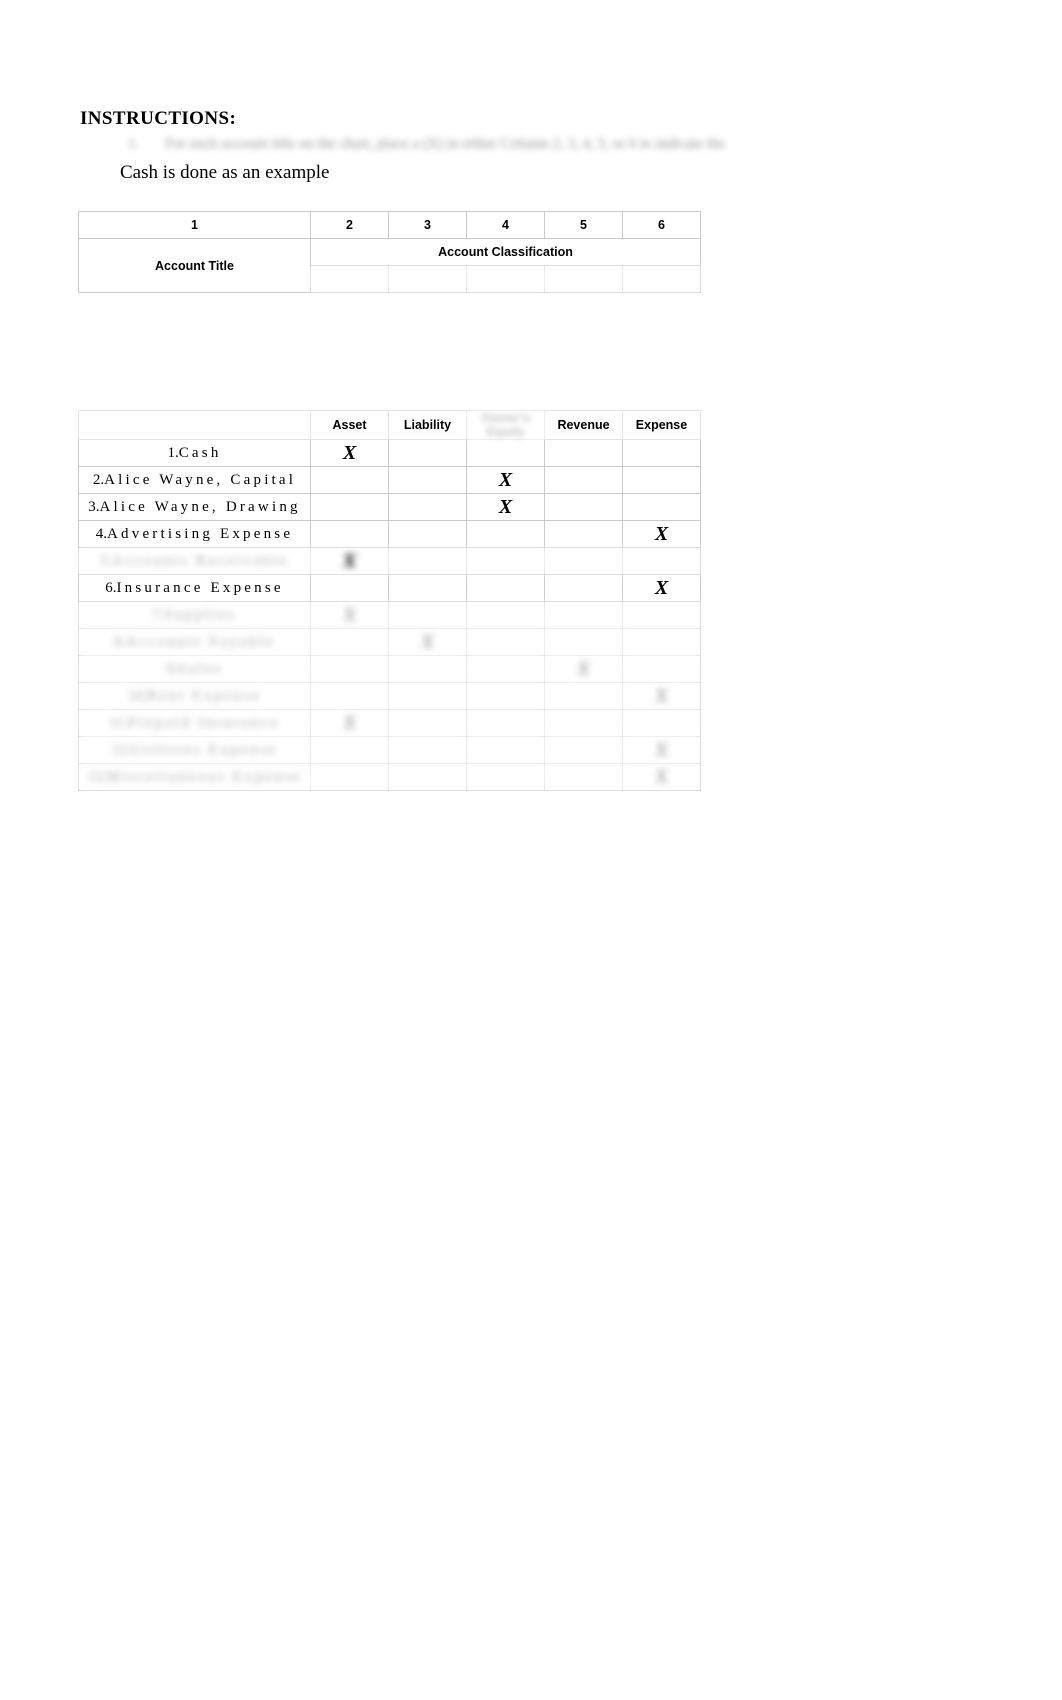 Image resolution: width=1062 pixels, height=1700 pixels. I want to click on column-header-owners-equity: Owner's Equity, so click(505, 425).